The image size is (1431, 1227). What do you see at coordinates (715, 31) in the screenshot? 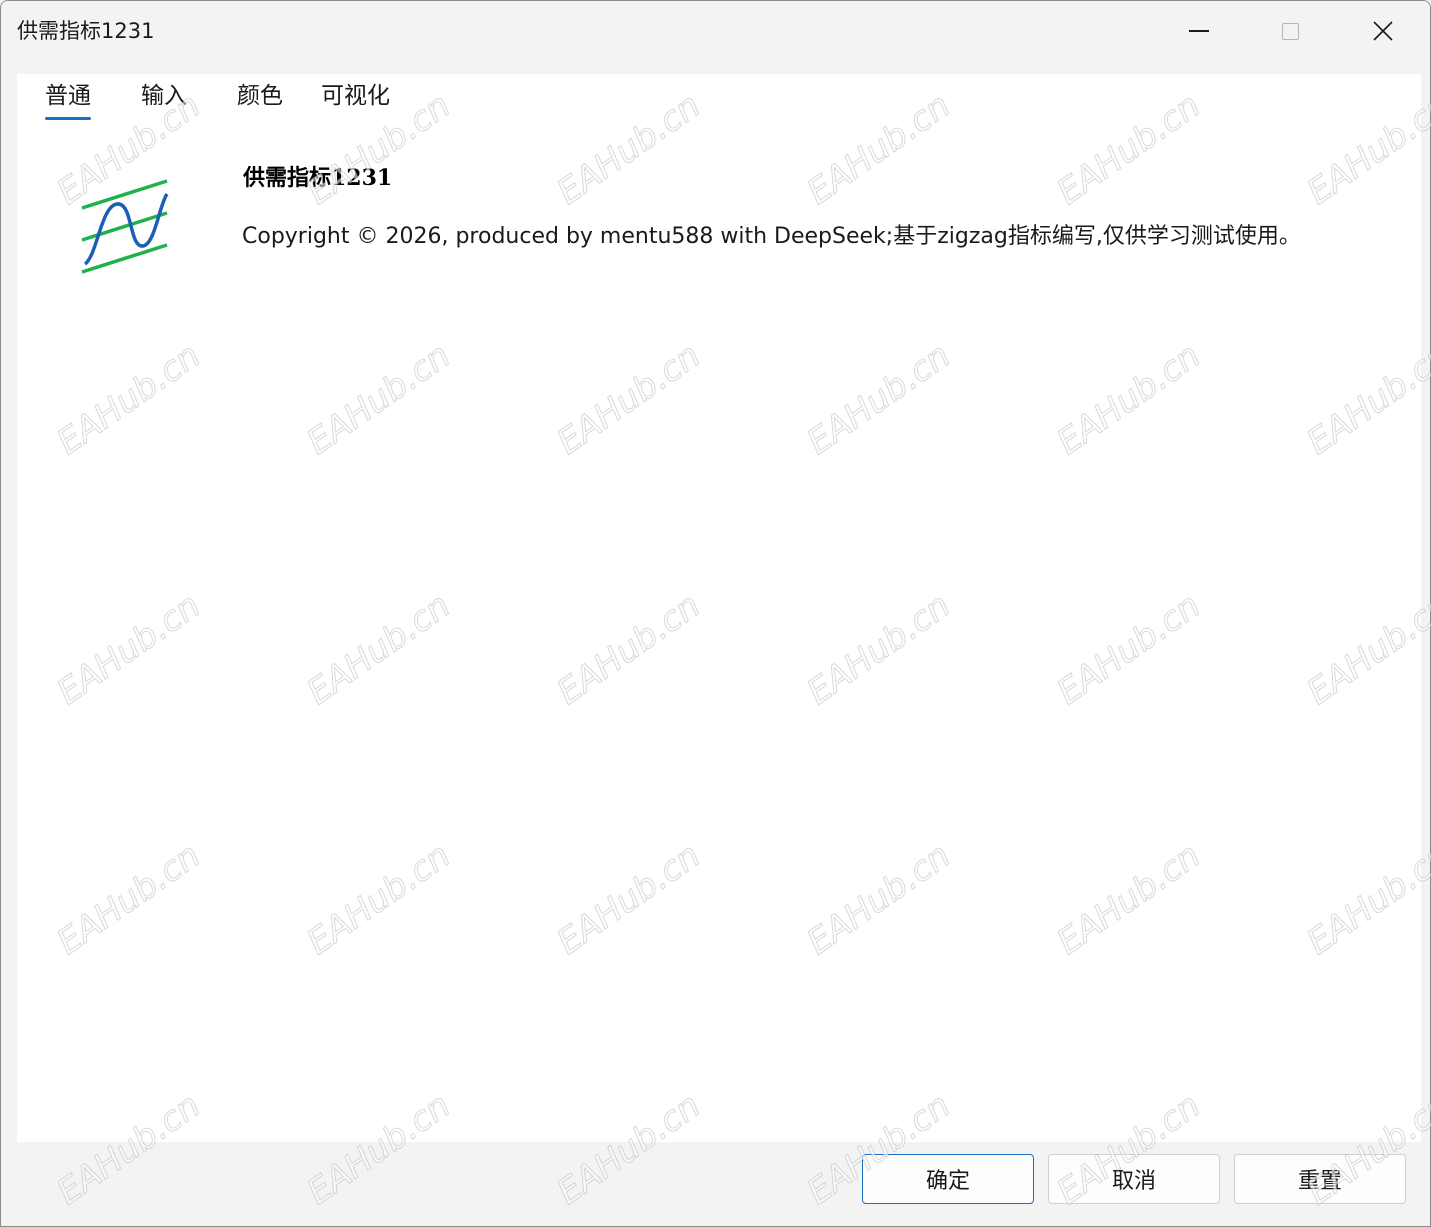
I see `title-bar: 供需指标1231` at bounding box center [715, 31].